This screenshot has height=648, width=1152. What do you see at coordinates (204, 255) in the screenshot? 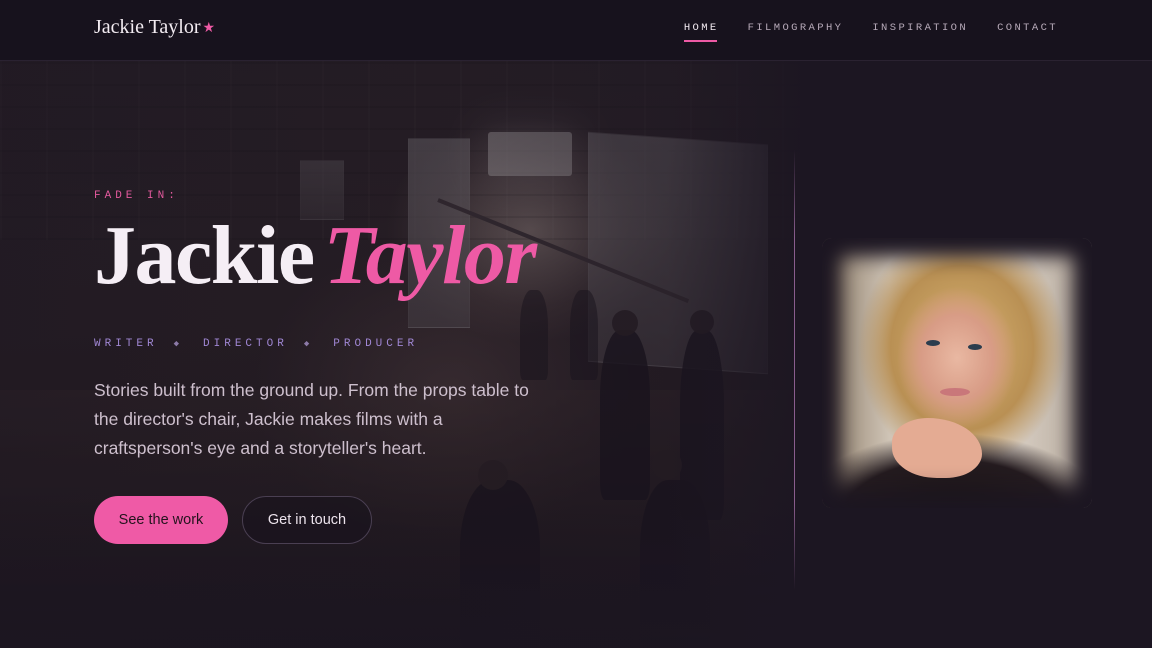
I see `hero-first-name: Jackie` at bounding box center [204, 255].